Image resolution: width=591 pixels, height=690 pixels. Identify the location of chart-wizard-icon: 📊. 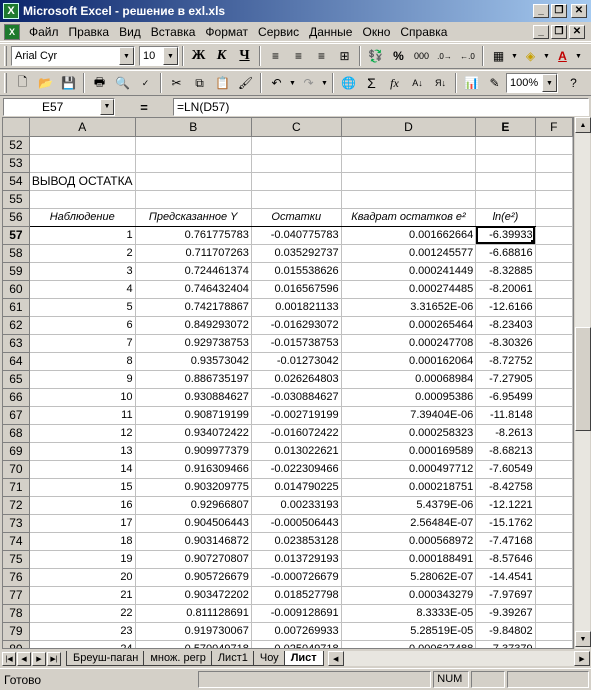
(471, 83).